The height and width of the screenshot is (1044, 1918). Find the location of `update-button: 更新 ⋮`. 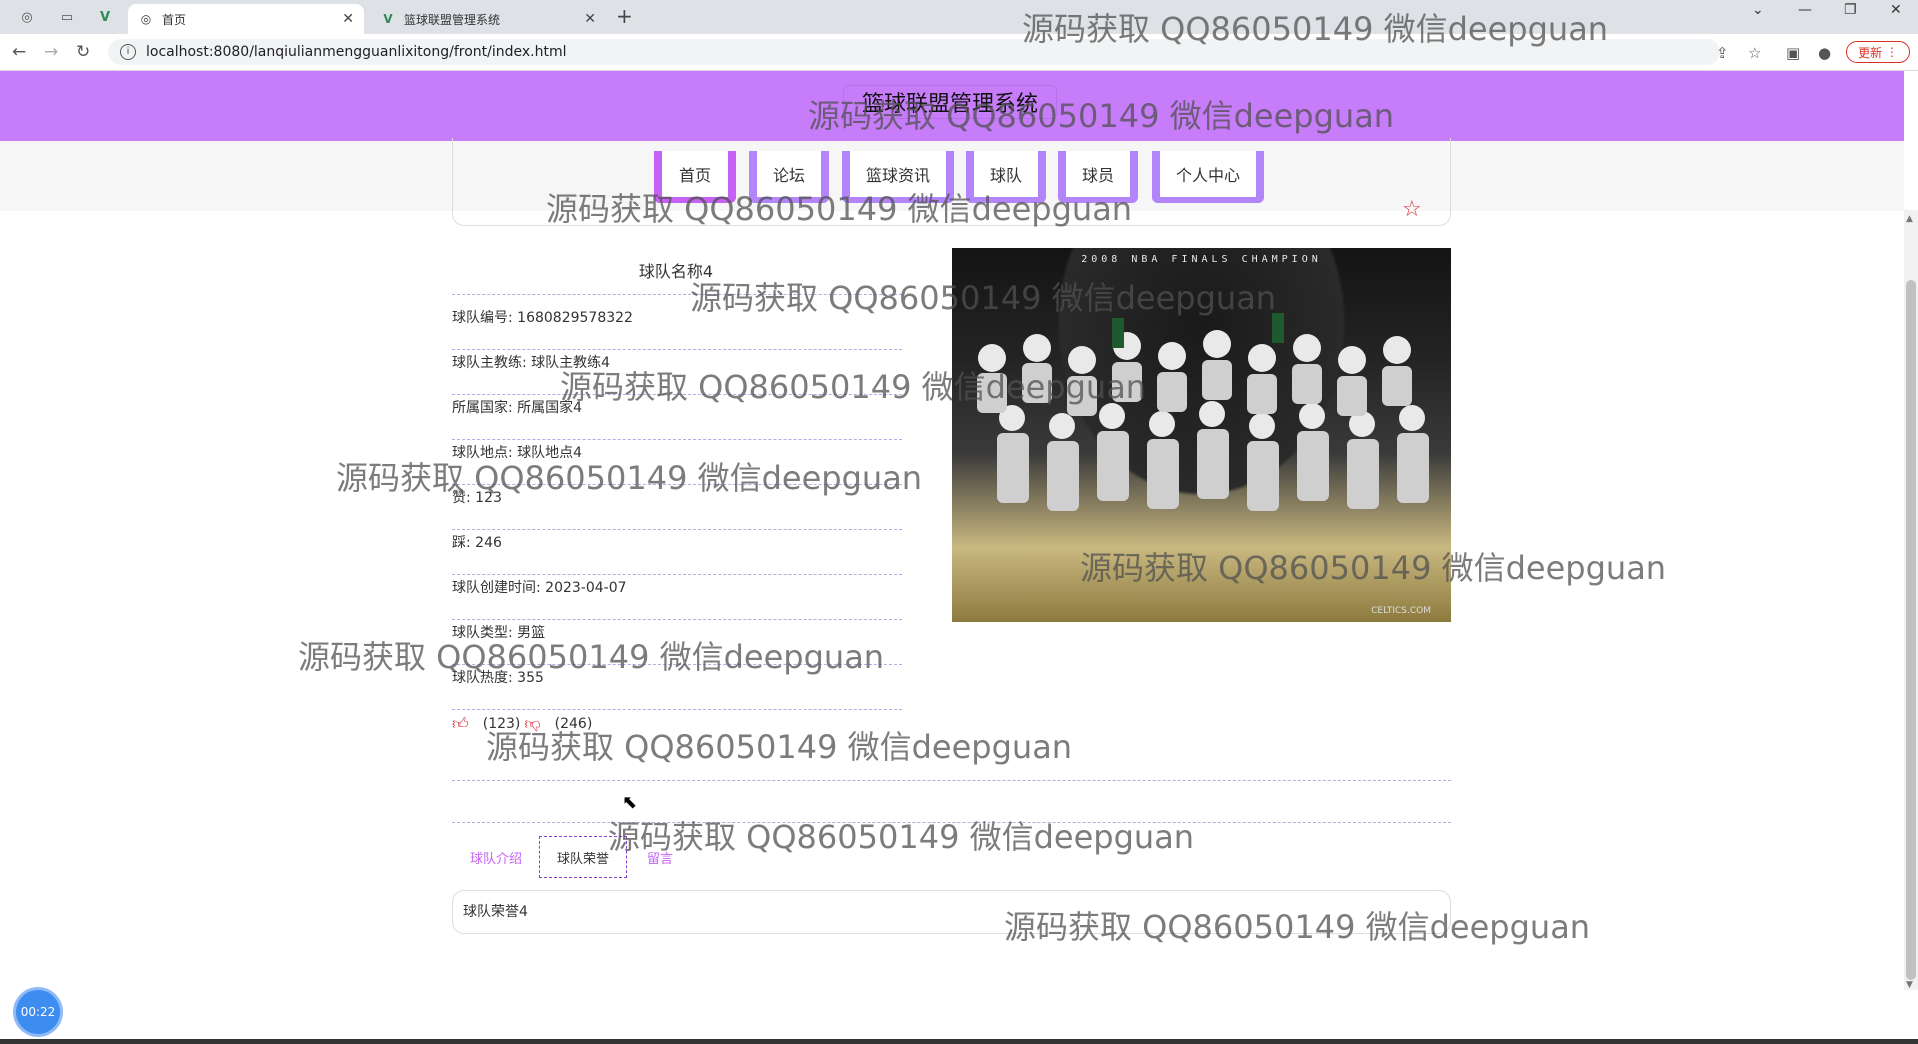

update-button: 更新 ⋮ is located at coordinates (1878, 52).